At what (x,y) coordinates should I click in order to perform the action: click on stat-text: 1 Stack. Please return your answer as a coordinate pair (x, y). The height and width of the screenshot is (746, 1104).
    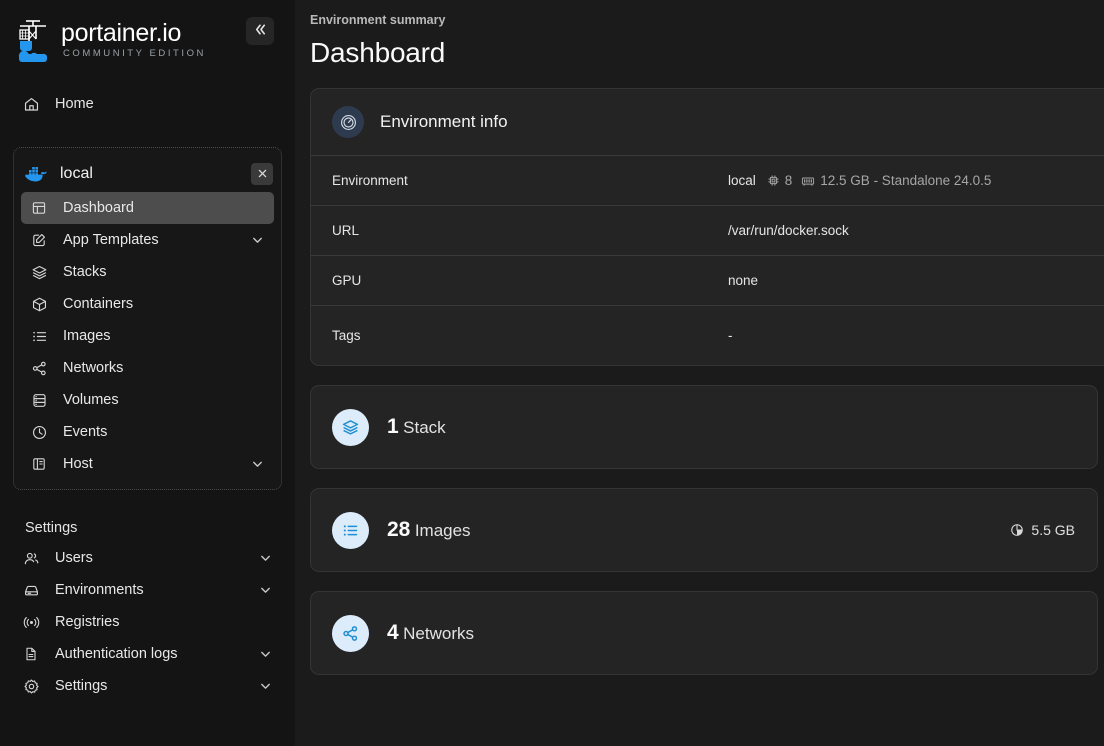
    Looking at the image, I should click on (416, 426).